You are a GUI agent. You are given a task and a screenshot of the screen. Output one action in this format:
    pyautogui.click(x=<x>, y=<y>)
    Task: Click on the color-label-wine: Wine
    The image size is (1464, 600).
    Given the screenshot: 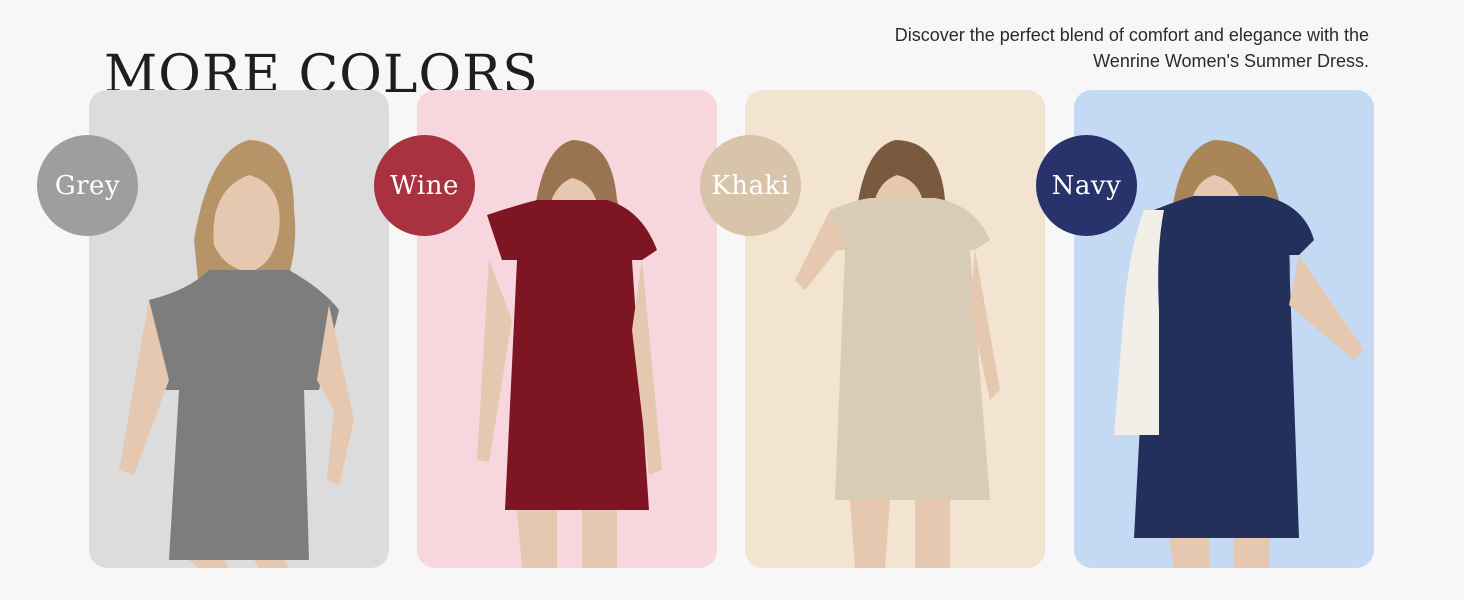 What is the action you would take?
    pyautogui.click(x=424, y=185)
    